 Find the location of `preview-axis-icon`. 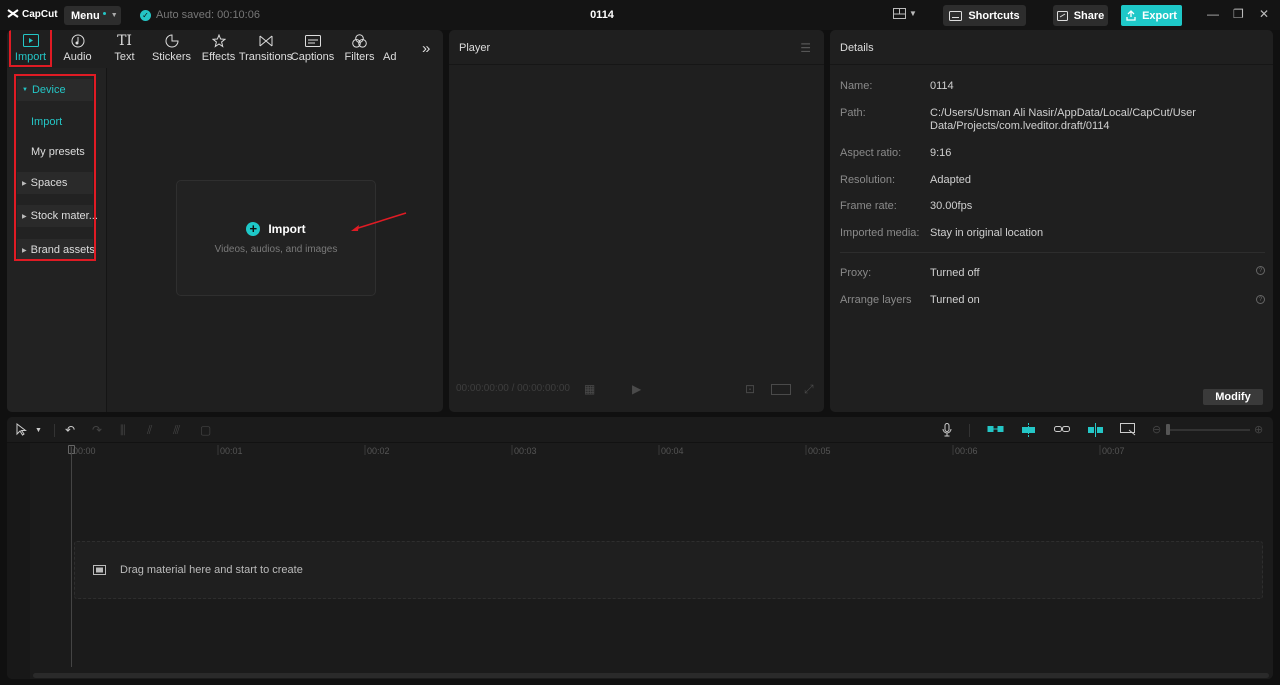

preview-axis-icon is located at coordinates (1095, 431).